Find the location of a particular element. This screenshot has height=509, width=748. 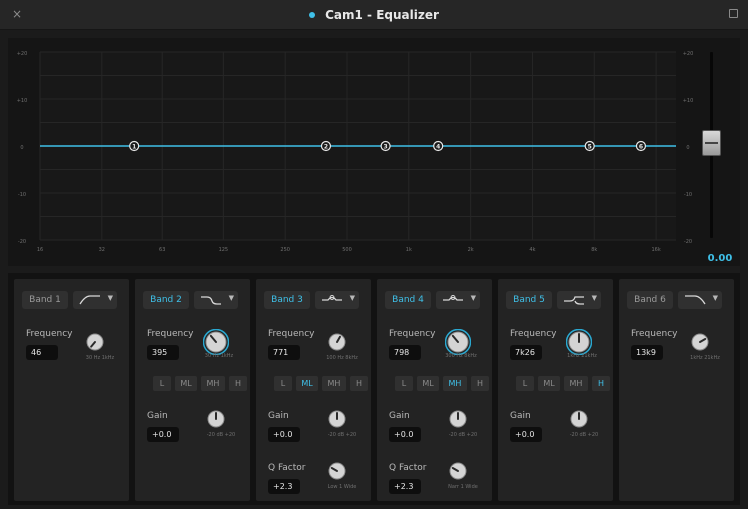

db-tick-label-right: +10 is located at coordinates (688, 101).